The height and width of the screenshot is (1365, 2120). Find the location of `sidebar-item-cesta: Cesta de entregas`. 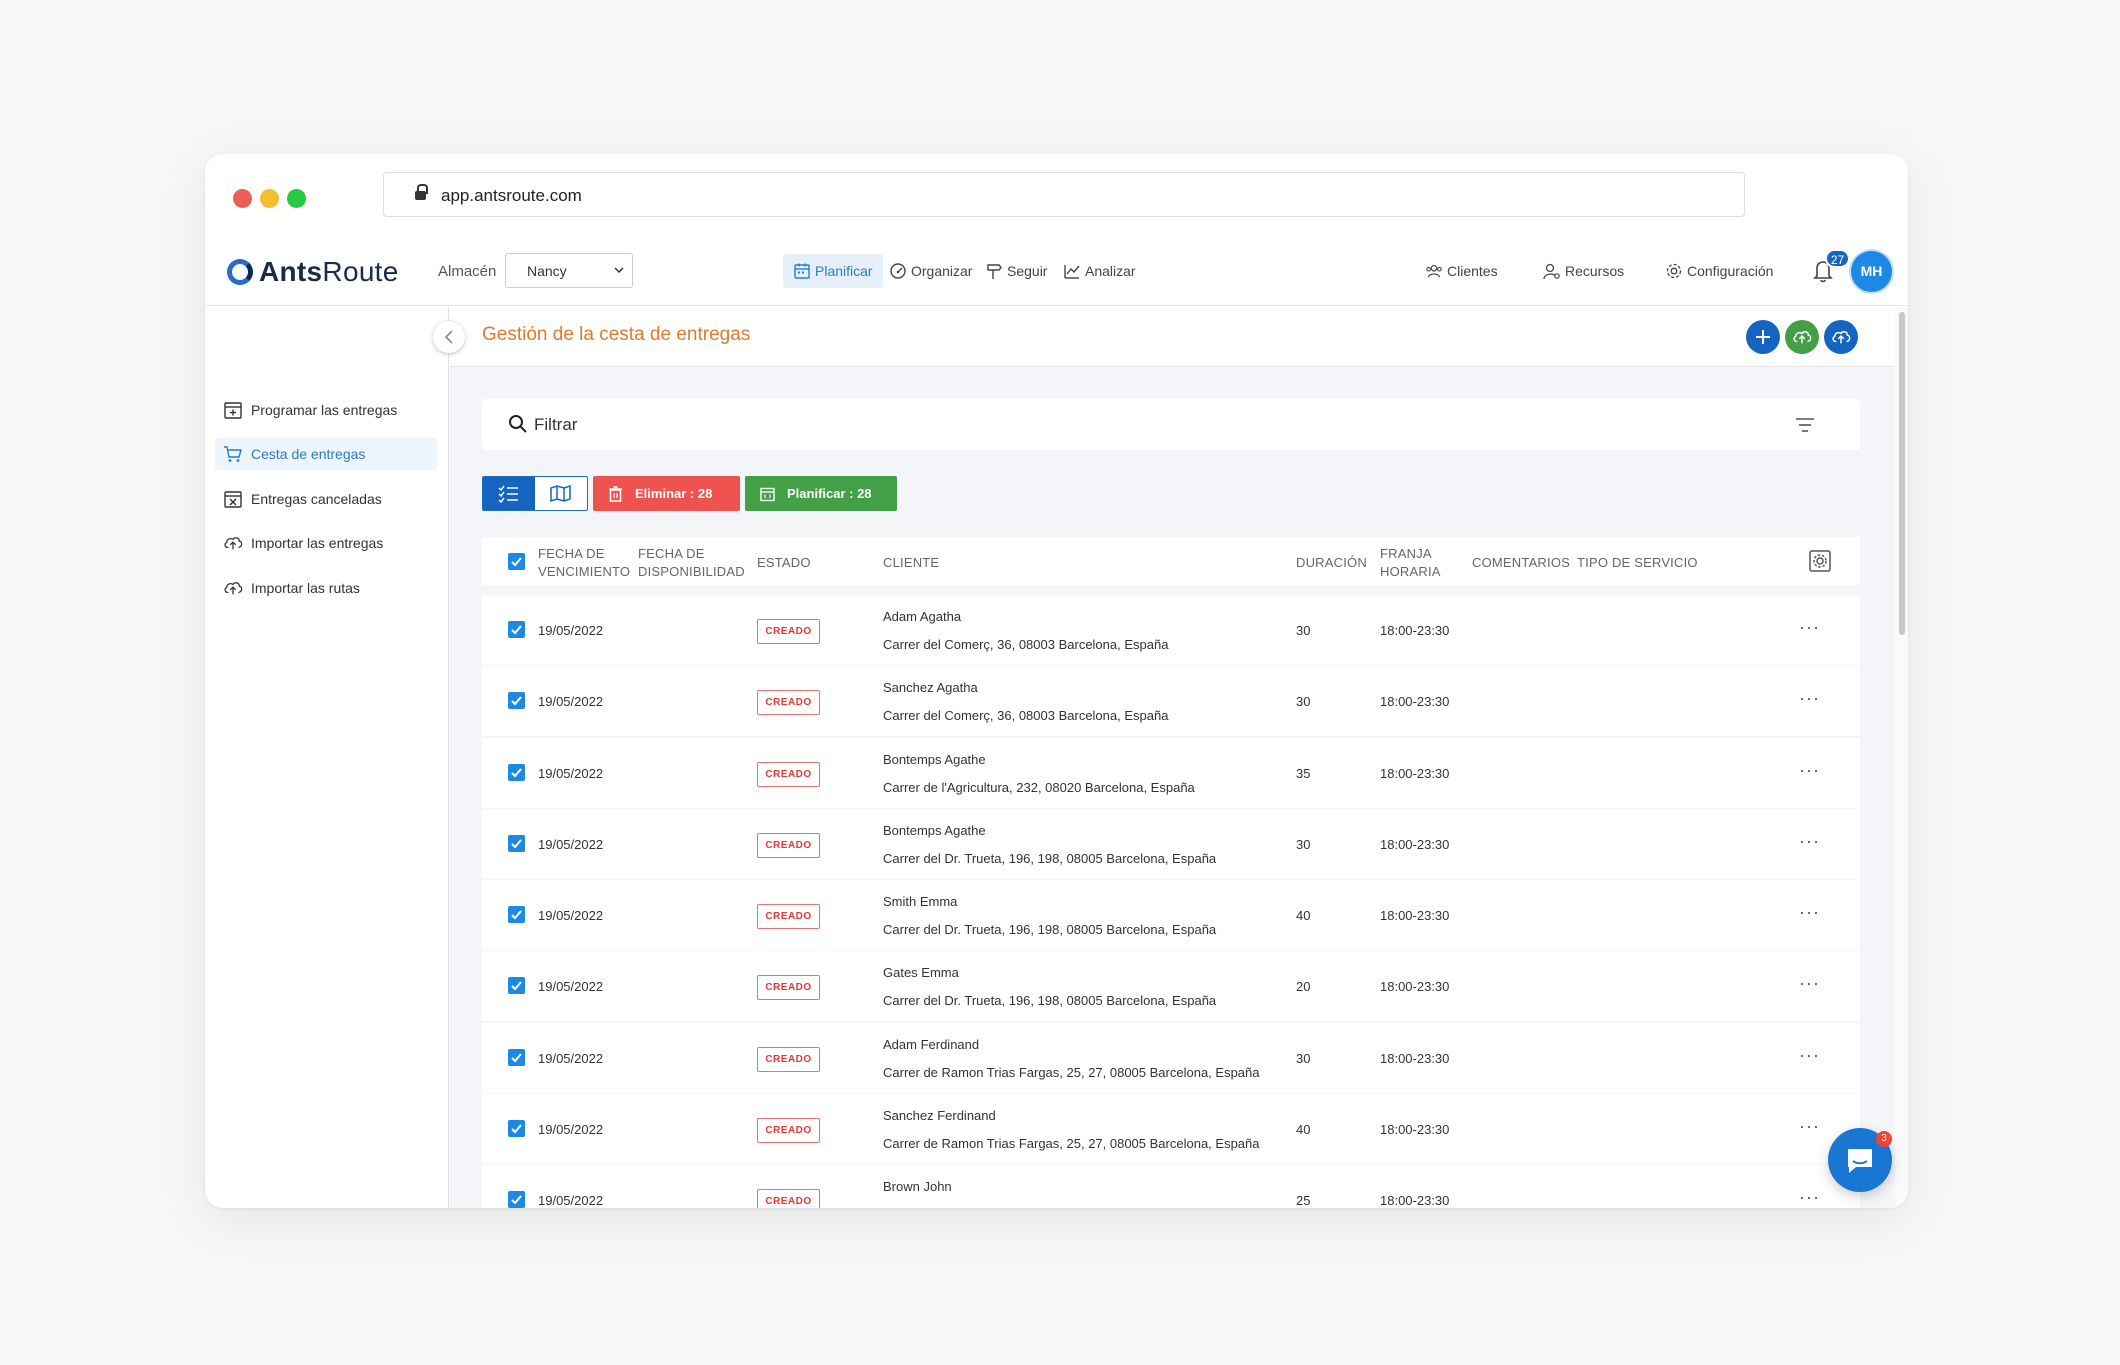

sidebar-item-cesta: Cesta de entregas is located at coordinates (326, 454).